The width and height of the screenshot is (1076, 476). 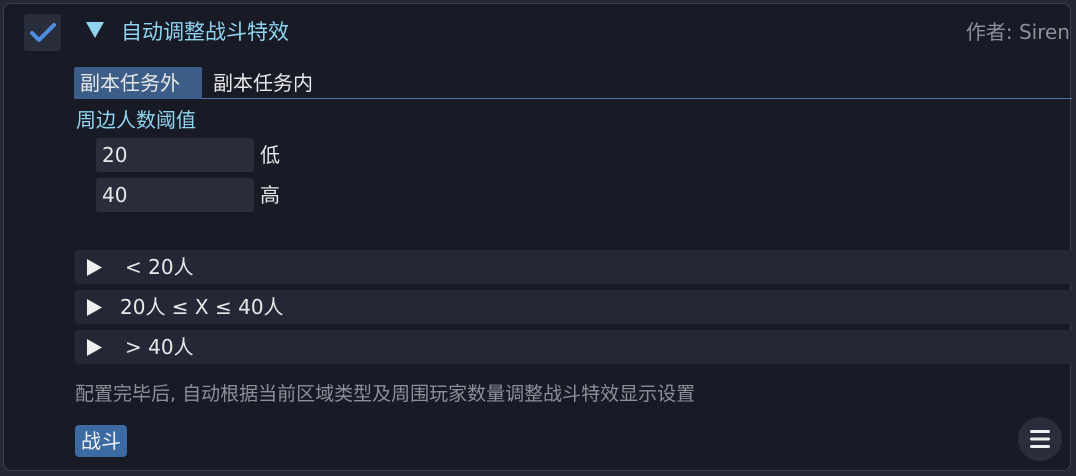 What do you see at coordinates (573, 82) in the screenshot?
I see `tab-bar: 副本任务外 副本任务内` at bounding box center [573, 82].